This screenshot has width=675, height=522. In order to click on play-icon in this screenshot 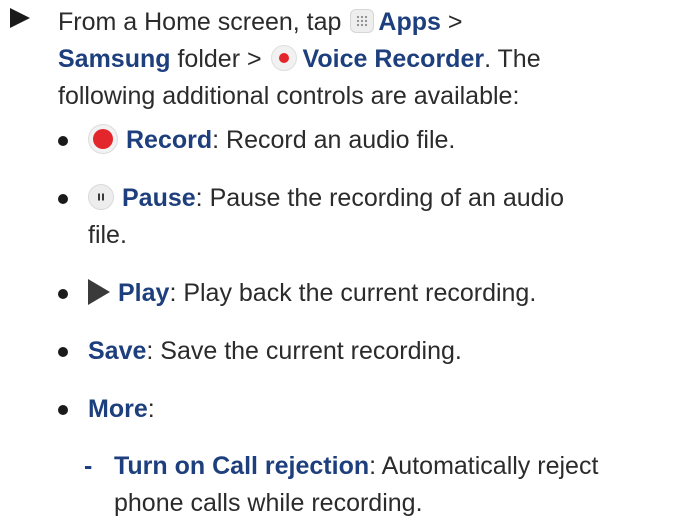, I will do `click(99, 292)`.